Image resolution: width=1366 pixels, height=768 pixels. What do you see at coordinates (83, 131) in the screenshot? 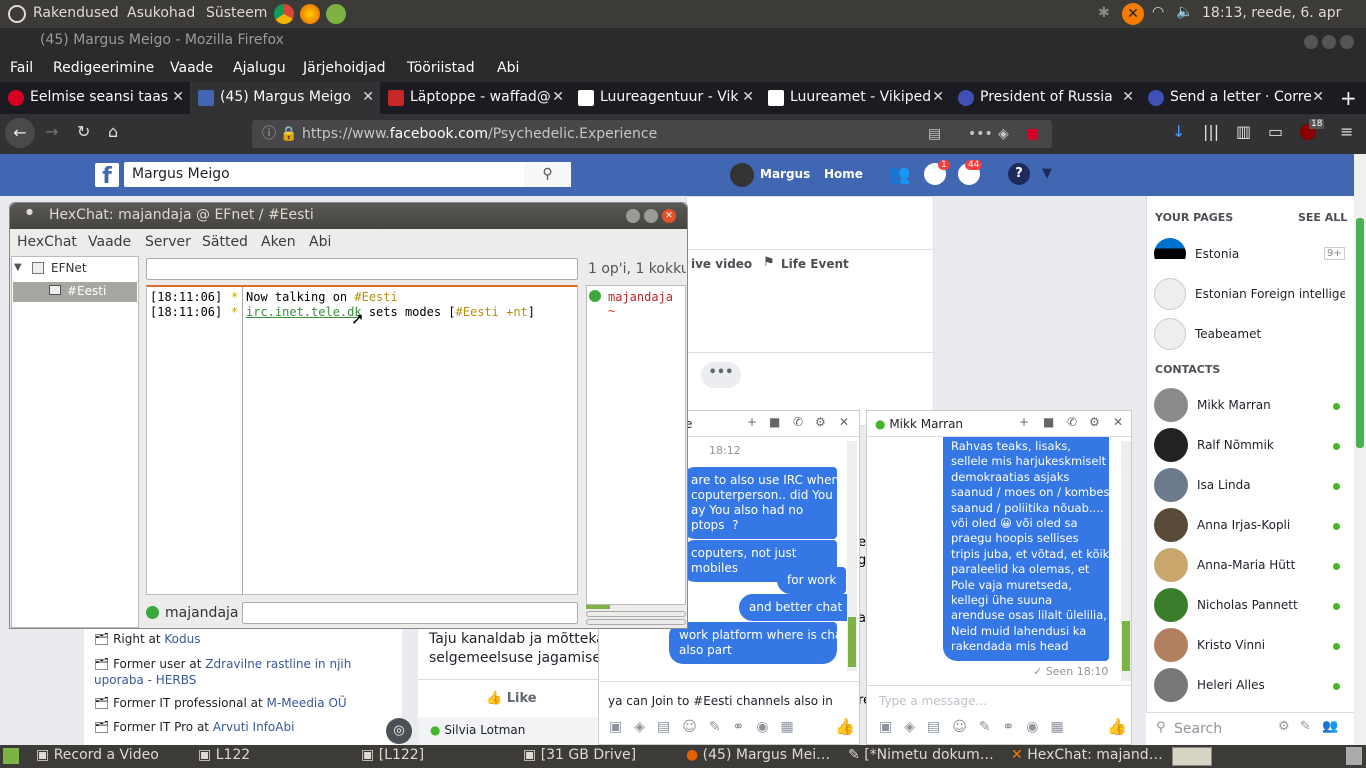
I see `reload-button: ↻` at bounding box center [83, 131].